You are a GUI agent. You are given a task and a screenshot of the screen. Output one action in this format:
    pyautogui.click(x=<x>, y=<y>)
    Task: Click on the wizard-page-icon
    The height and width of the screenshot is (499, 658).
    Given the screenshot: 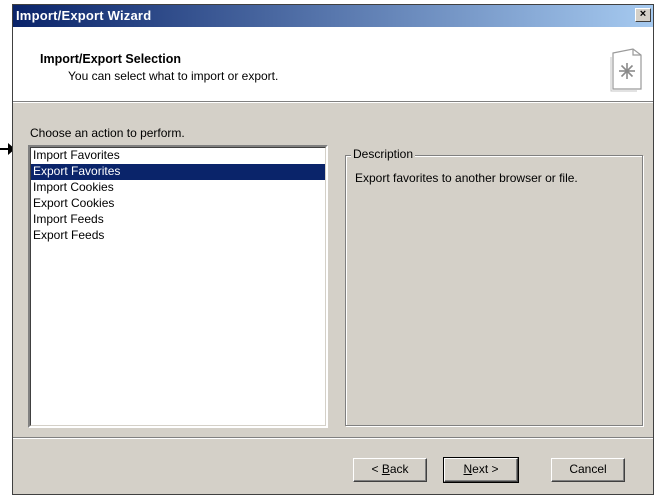 What is the action you would take?
    pyautogui.click(x=626, y=70)
    